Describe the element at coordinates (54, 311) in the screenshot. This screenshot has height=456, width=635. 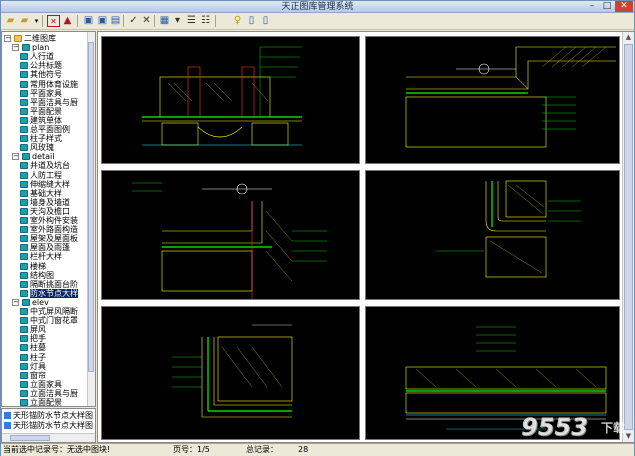
I see `tree-node-label: 中式屏风隔断` at that location.